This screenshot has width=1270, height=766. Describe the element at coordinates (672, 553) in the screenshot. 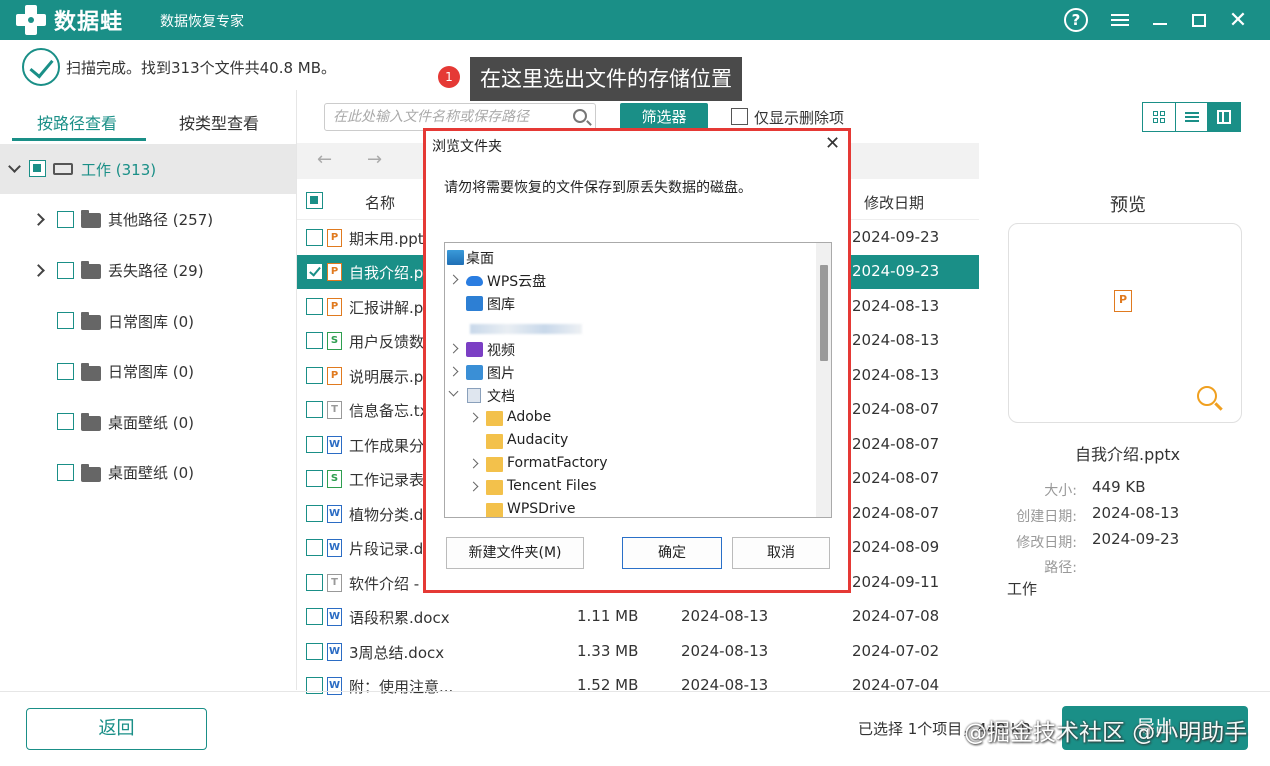

I see `ok-button: 确定` at that location.